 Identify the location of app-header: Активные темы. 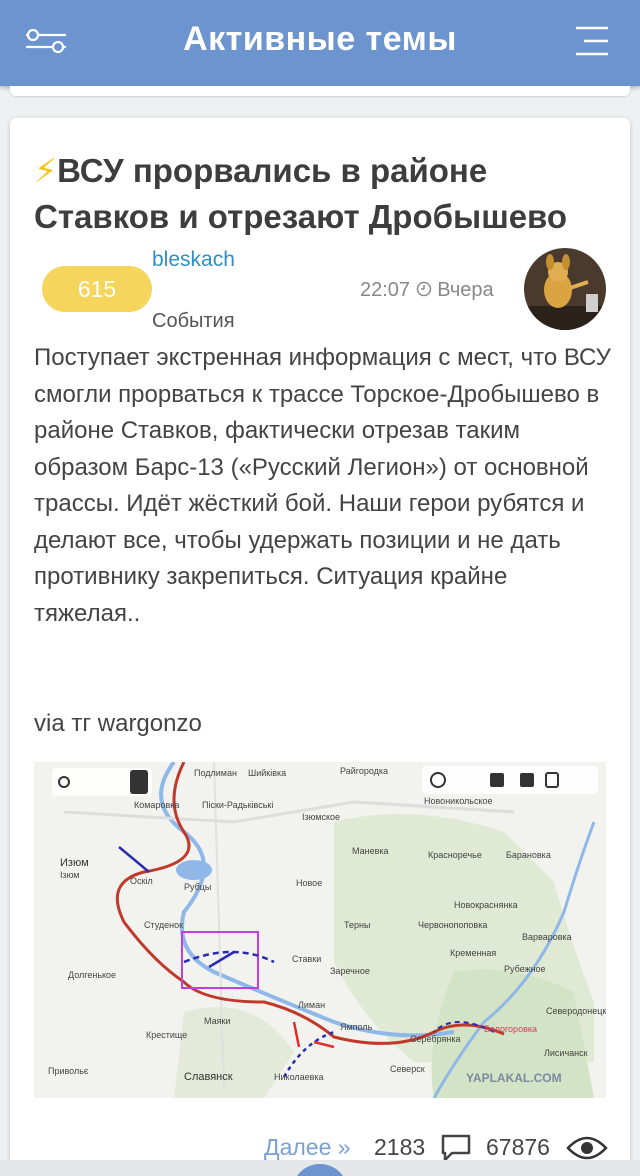
(320, 43).